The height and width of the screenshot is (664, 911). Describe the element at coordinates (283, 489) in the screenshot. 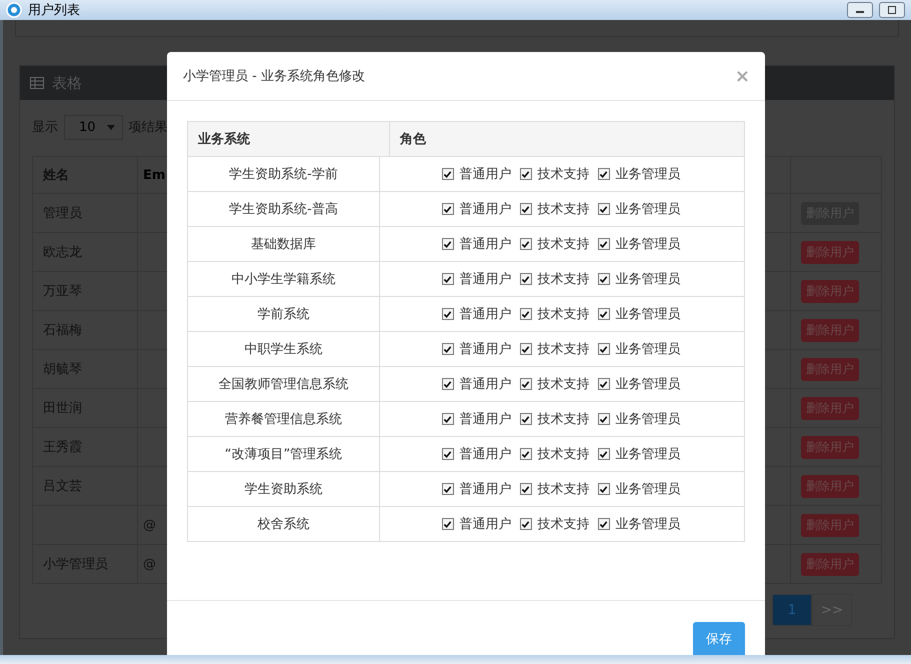

I see `table-cell-text: 学生资助系统` at that location.